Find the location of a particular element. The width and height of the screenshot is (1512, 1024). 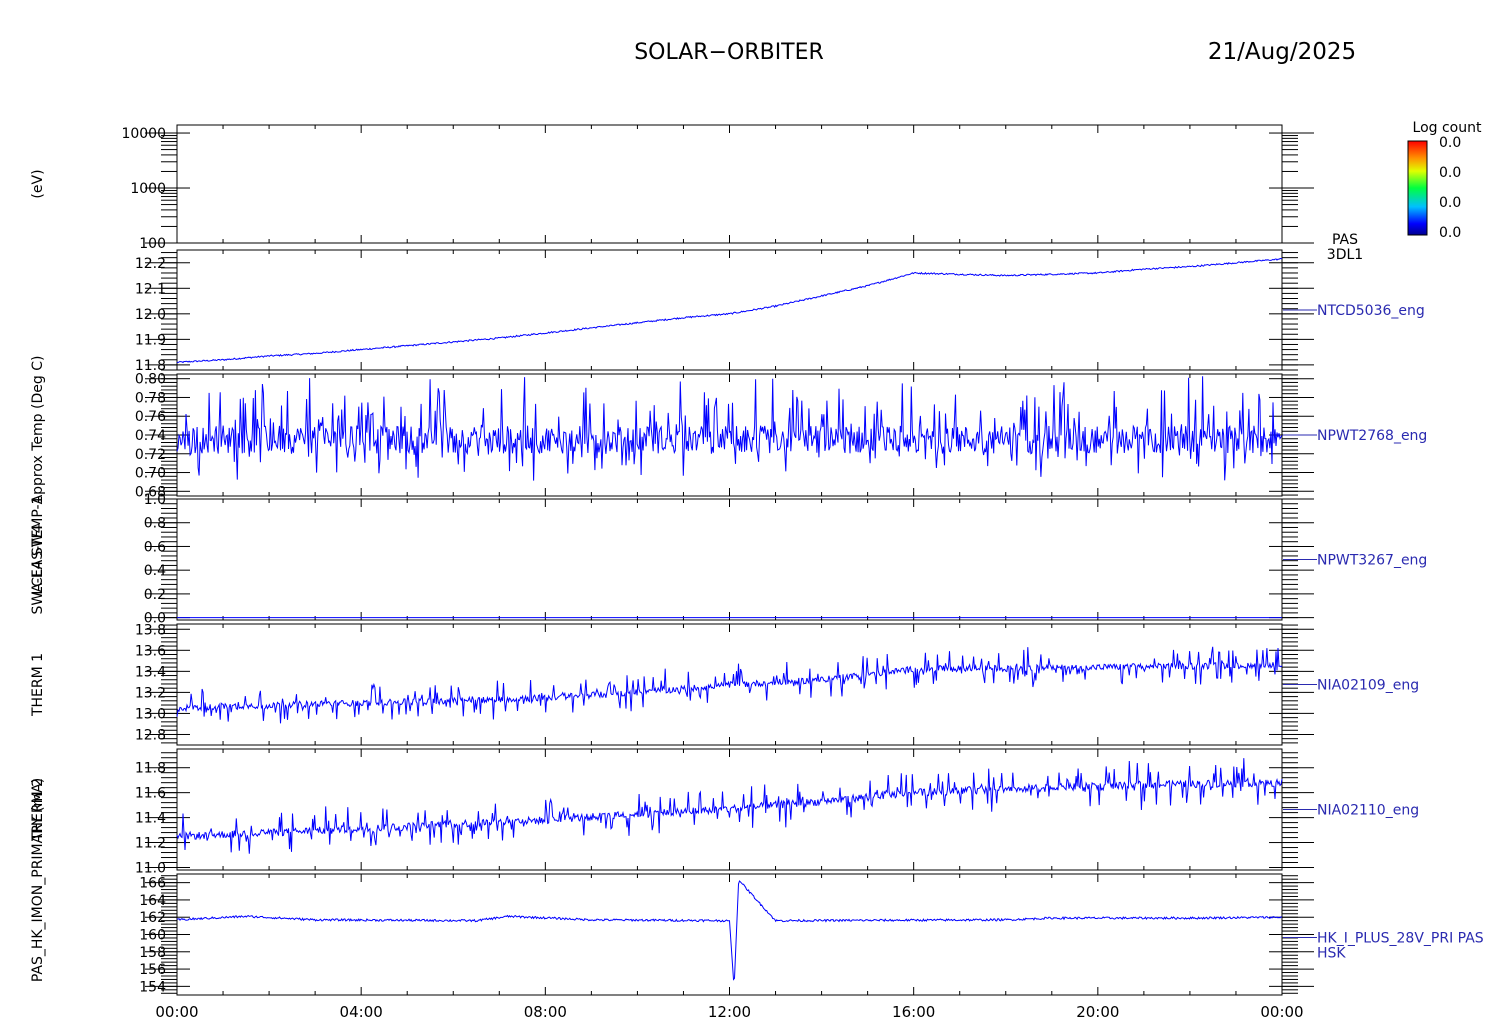

panel-label: 3DL1 is located at coordinates (1345, 255).